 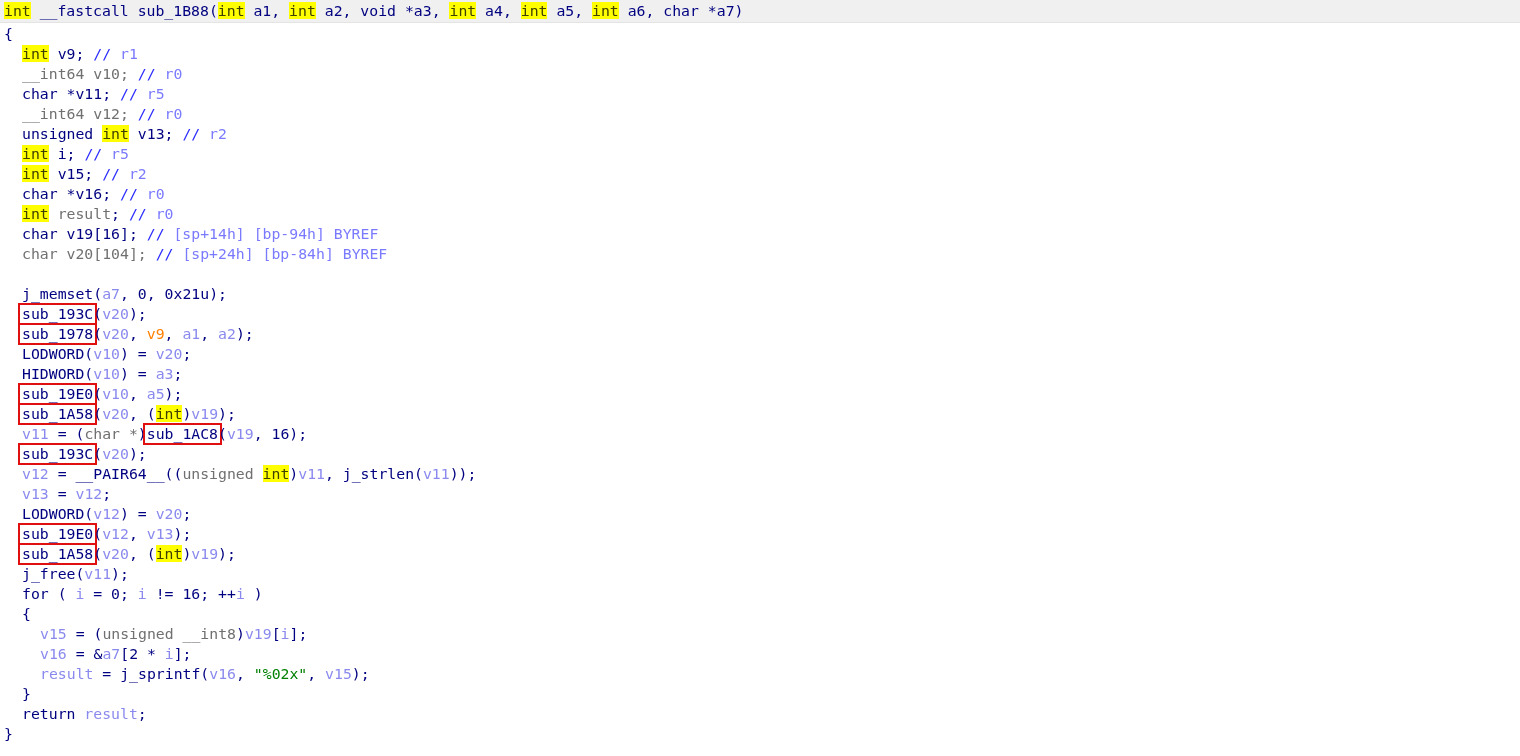 What do you see at coordinates (75, 154) in the screenshot?
I see `code-line: int i; // r5` at bounding box center [75, 154].